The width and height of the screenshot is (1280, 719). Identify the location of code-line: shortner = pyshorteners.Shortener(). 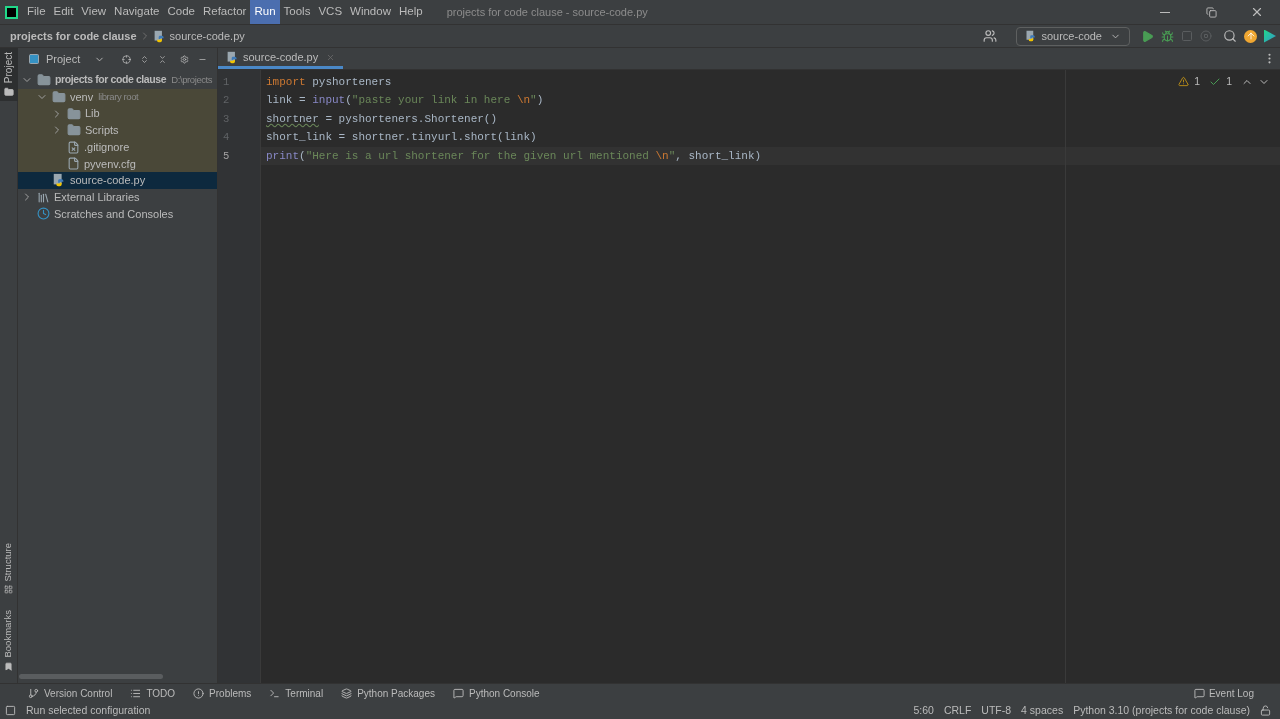
(382, 118).